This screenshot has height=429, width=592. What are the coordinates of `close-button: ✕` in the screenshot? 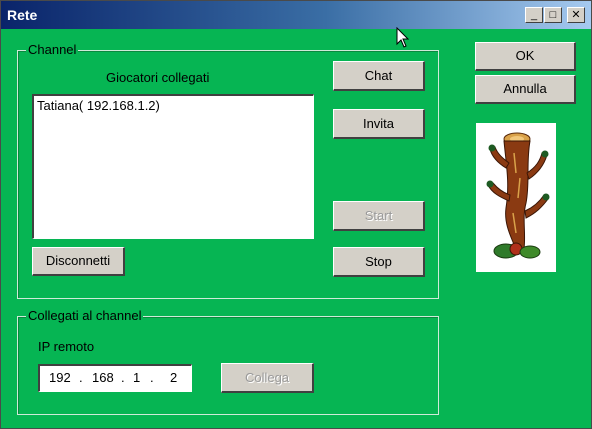 It's located at (576, 15).